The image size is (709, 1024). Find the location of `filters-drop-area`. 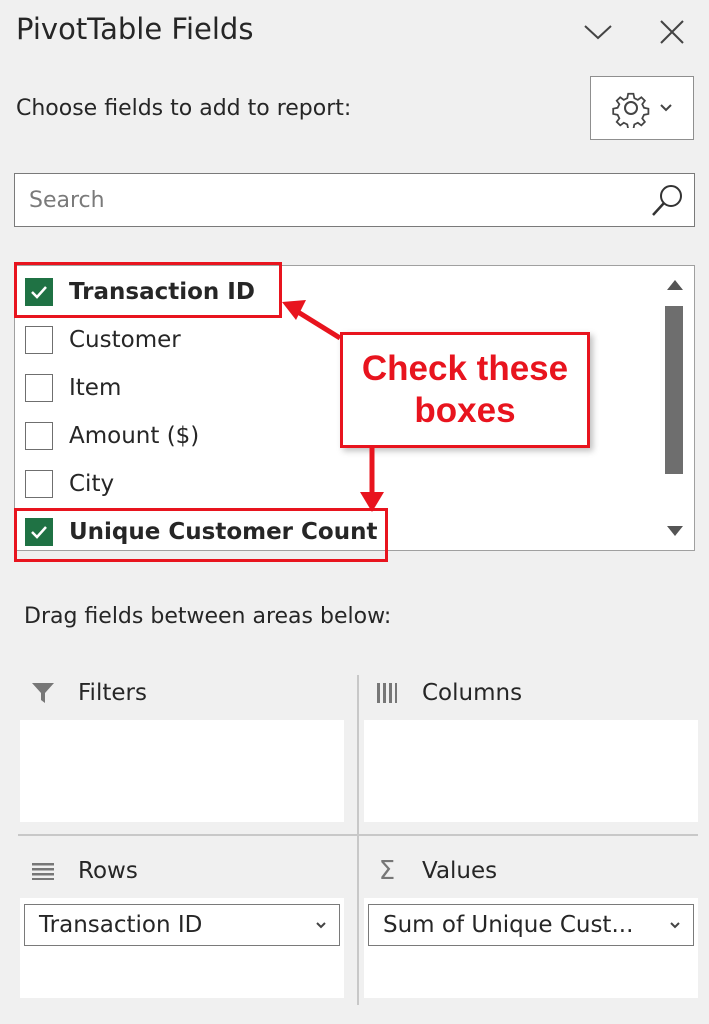

filters-drop-area is located at coordinates (182, 771).